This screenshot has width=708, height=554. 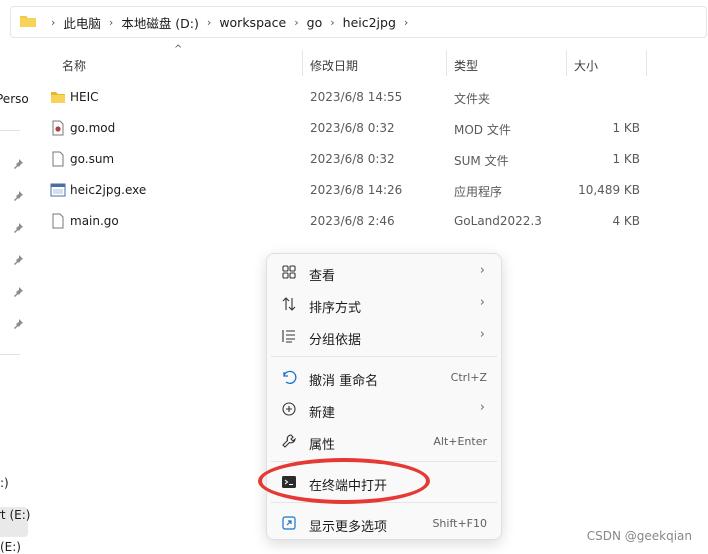 I want to click on nav-item-drive: (E:), so click(x=10, y=547).